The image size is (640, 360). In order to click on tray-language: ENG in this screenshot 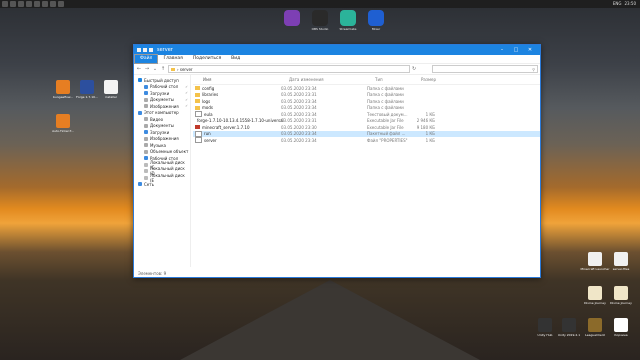, I will do `click(617, 3)`.